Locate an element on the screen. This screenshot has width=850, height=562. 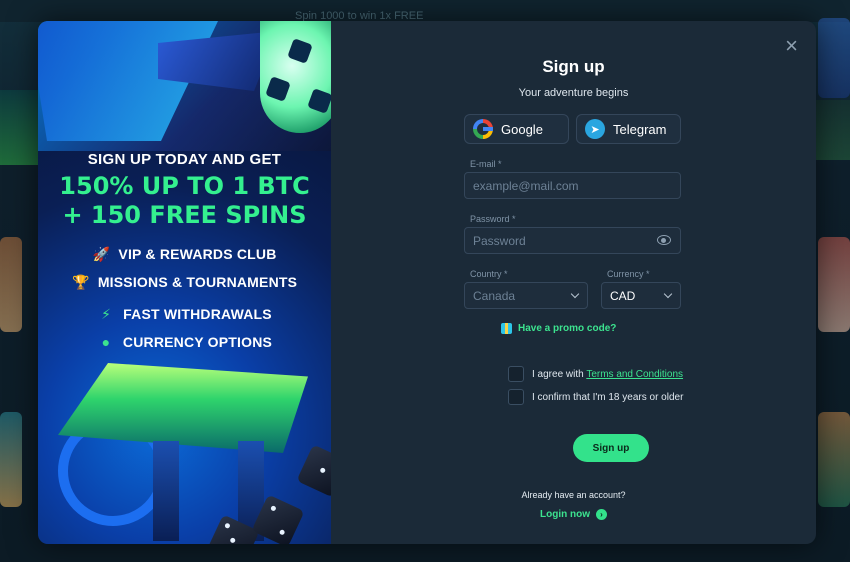
age-confirm-text: I confirm that I'm 18 years or older is located at coordinates (608, 397).